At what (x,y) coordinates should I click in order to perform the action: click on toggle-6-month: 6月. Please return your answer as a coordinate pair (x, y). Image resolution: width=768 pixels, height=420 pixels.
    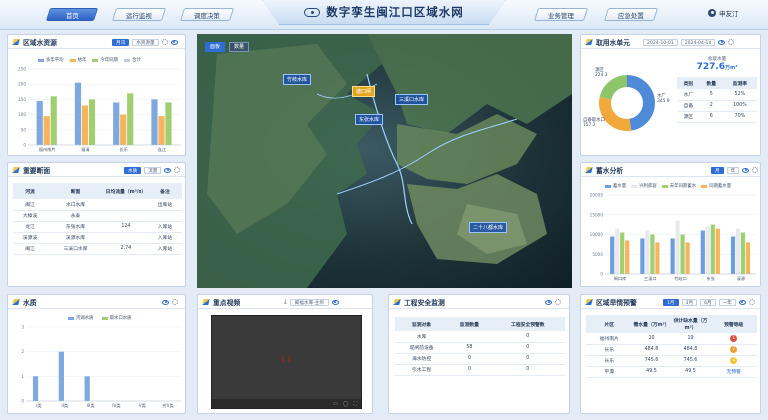
    Looking at the image, I should click on (708, 302).